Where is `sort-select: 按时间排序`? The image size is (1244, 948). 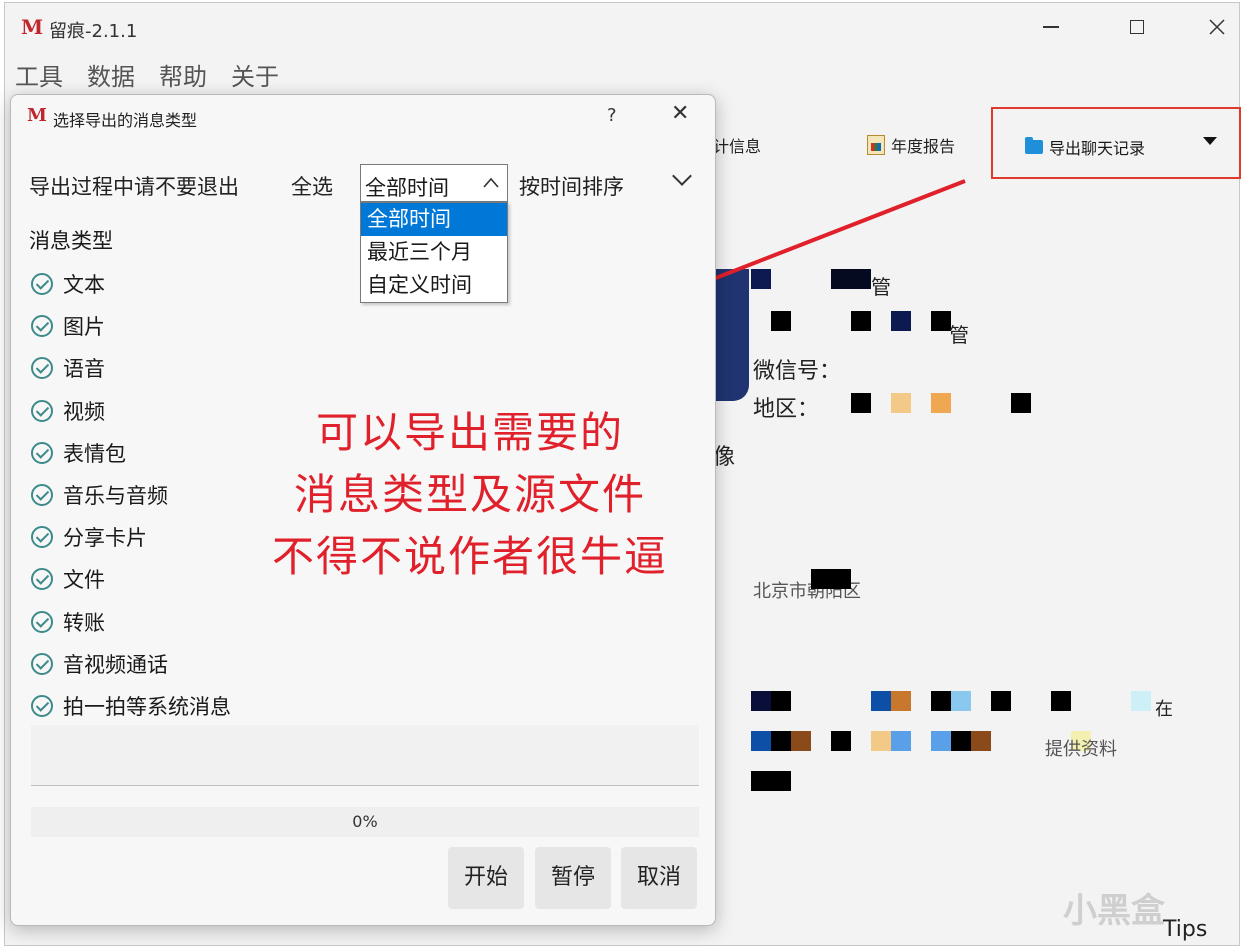
sort-select: 按时间排序 is located at coordinates (571, 186).